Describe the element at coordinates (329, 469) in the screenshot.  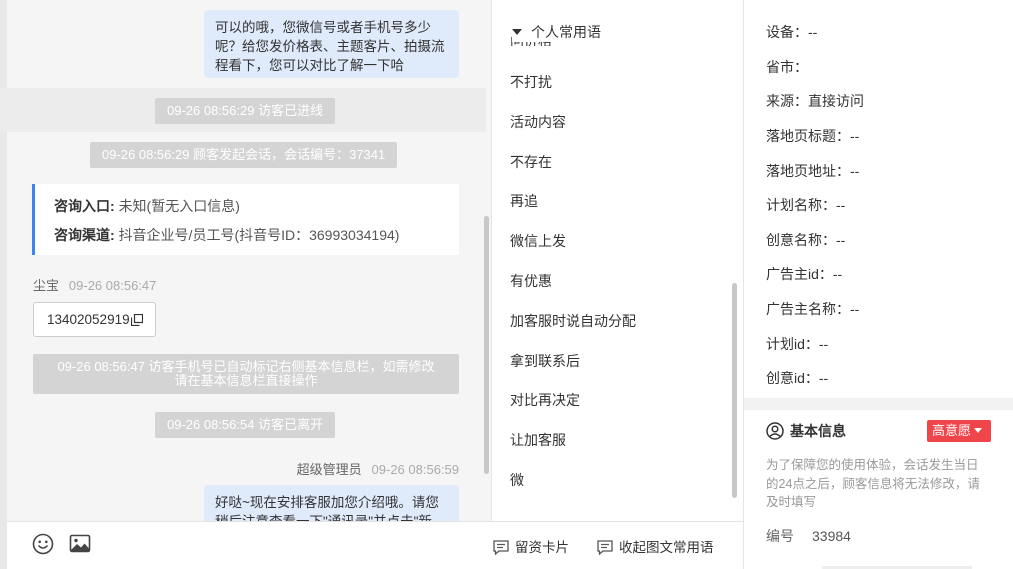
I see `agent-name: 超级管理员` at that location.